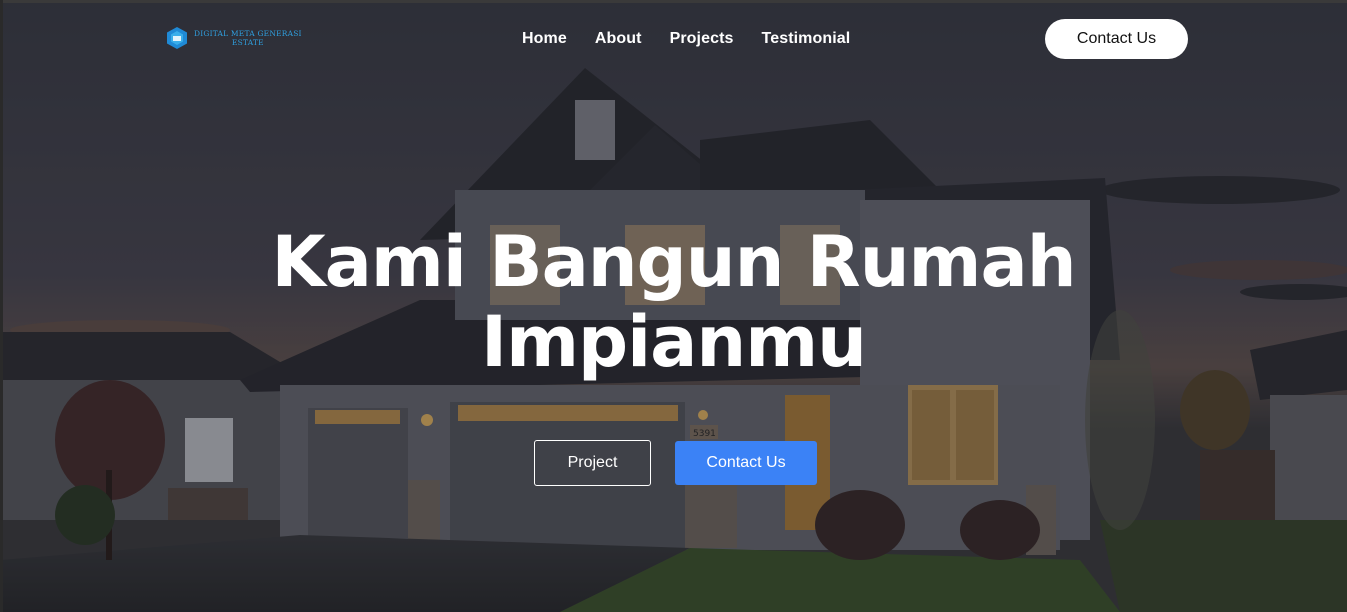 The height and width of the screenshot is (612, 1347). What do you see at coordinates (177, 38) in the screenshot?
I see `hexagon-logo-icon` at bounding box center [177, 38].